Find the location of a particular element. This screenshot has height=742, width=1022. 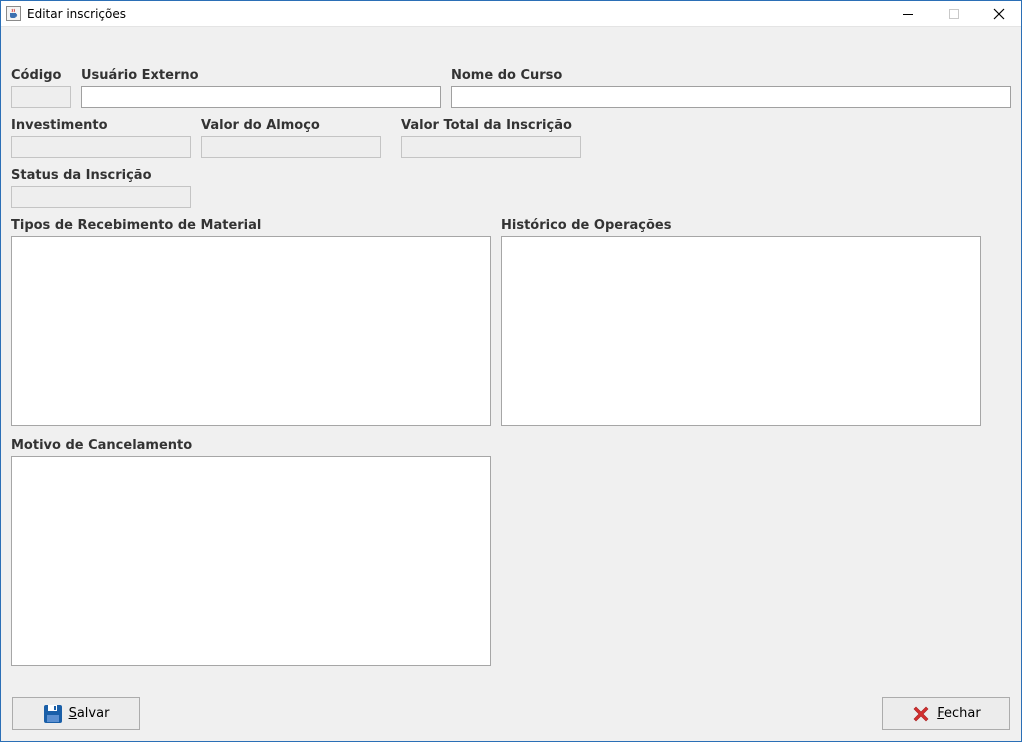

minimize-icon is located at coordinates (908, 14).